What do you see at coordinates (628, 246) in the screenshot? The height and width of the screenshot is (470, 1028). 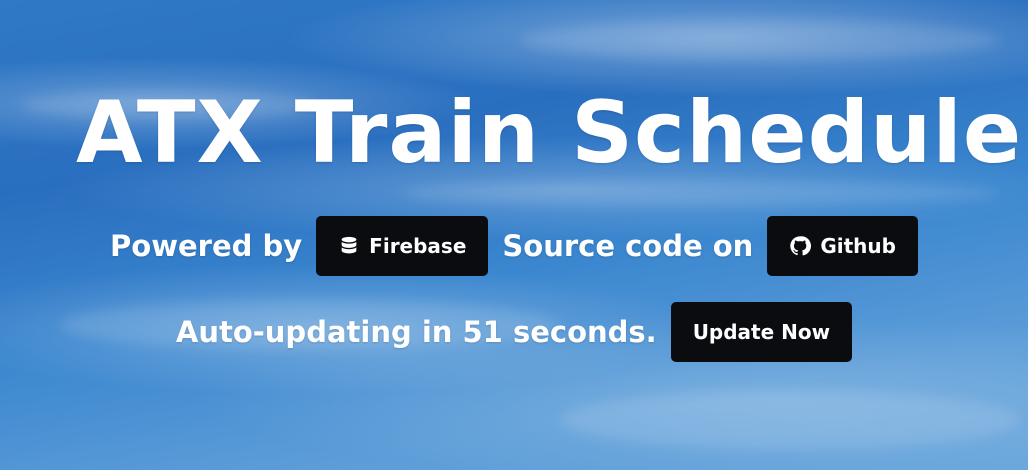 I see `source-code-label: Source code on` at bounding box center [628, 246].